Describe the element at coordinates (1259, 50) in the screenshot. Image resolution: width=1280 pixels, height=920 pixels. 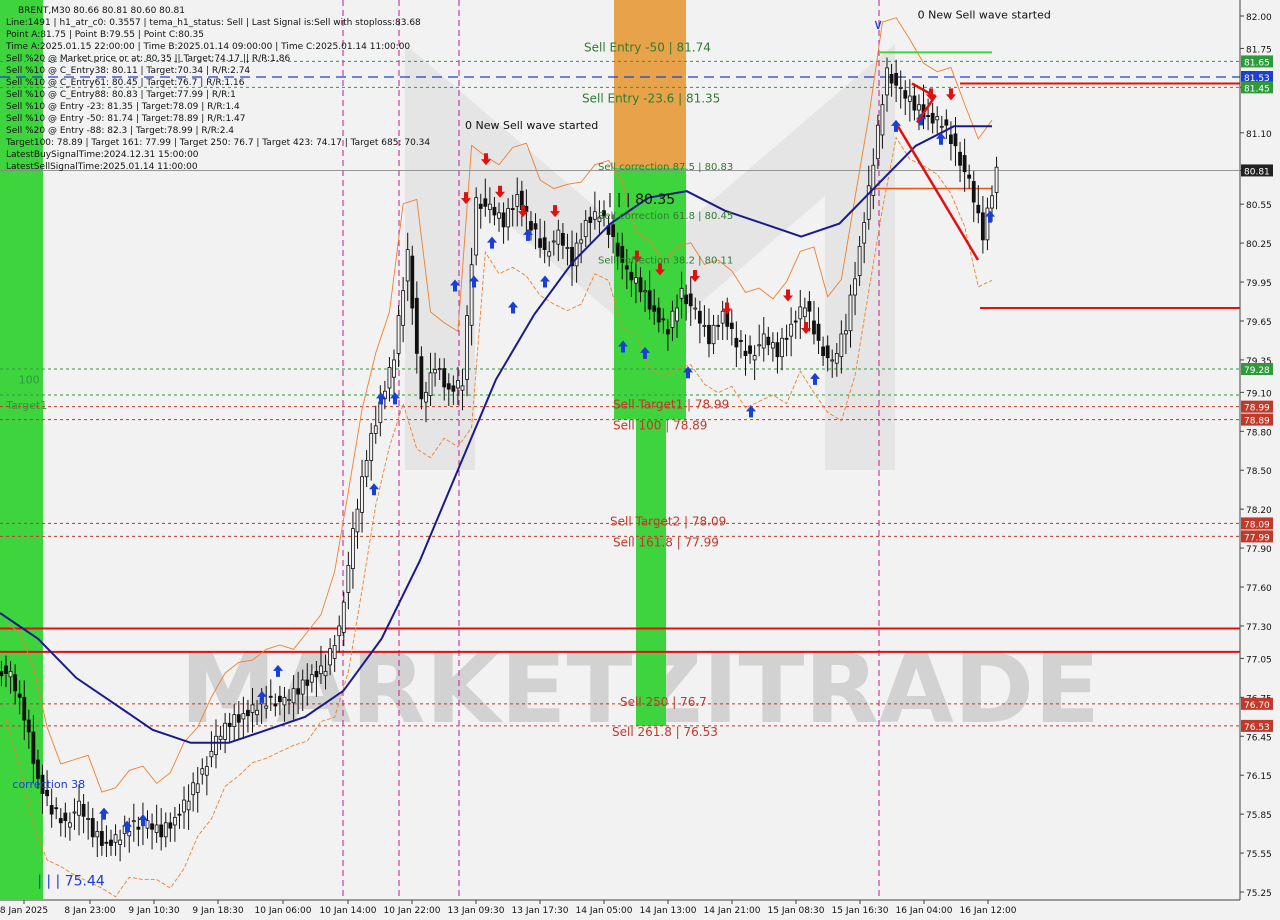
I see `y-tick-label: 81.75` at that location.